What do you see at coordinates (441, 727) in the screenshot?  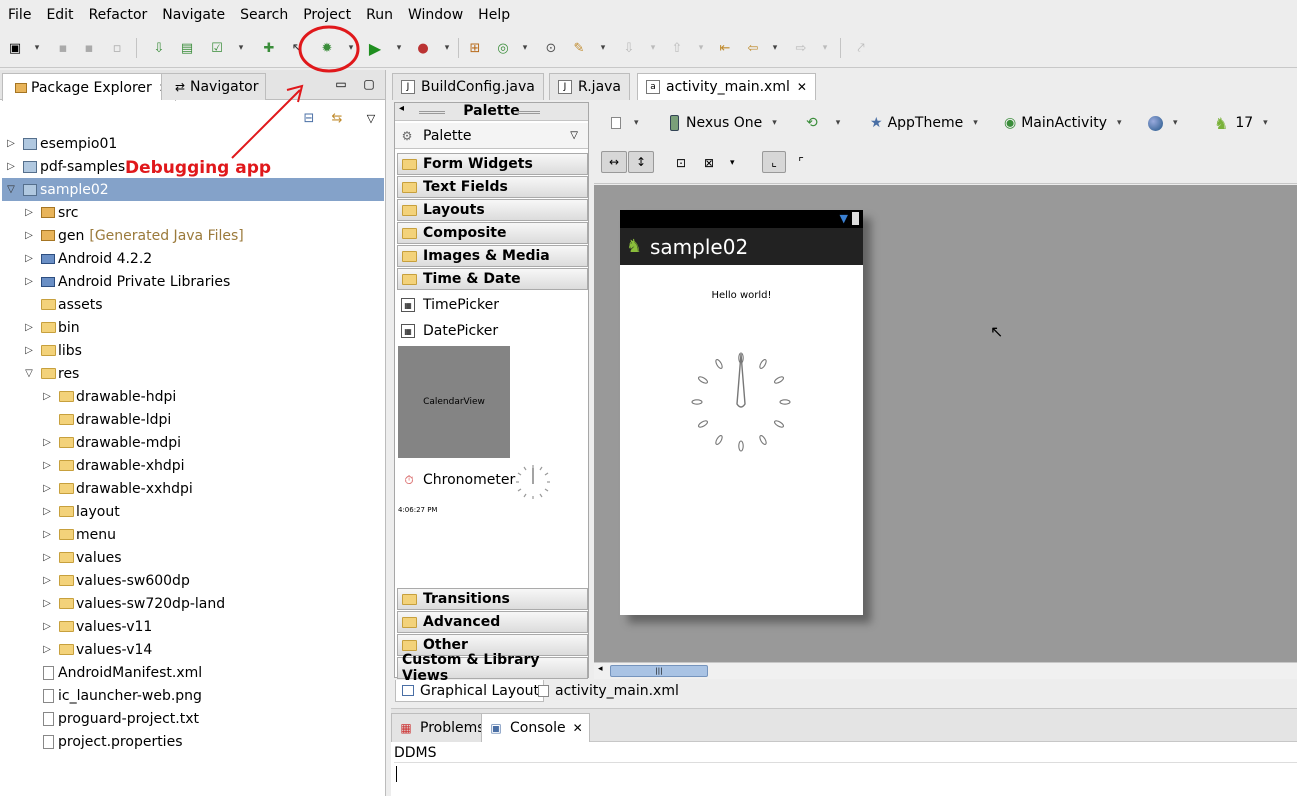 I see `tab-problems: ▦ Problems` at bounding box center [441, 727].